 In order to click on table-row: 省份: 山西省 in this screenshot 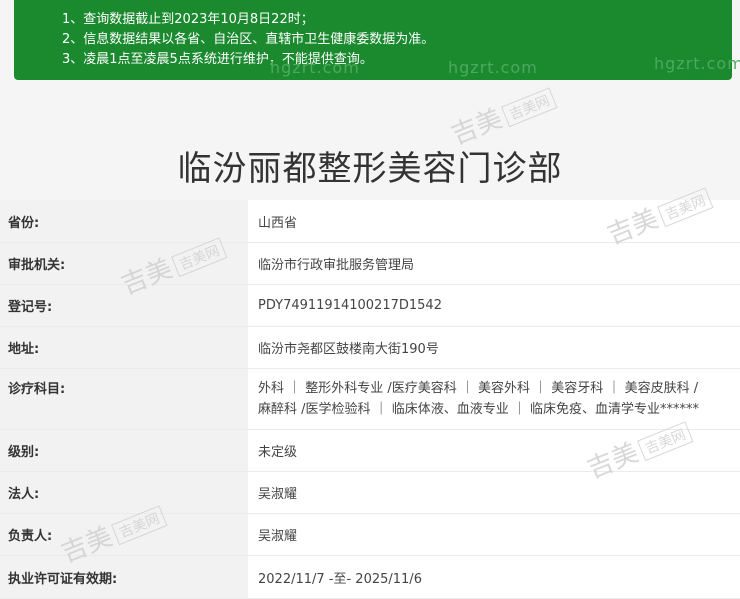, I will do `click(370, 221)`.